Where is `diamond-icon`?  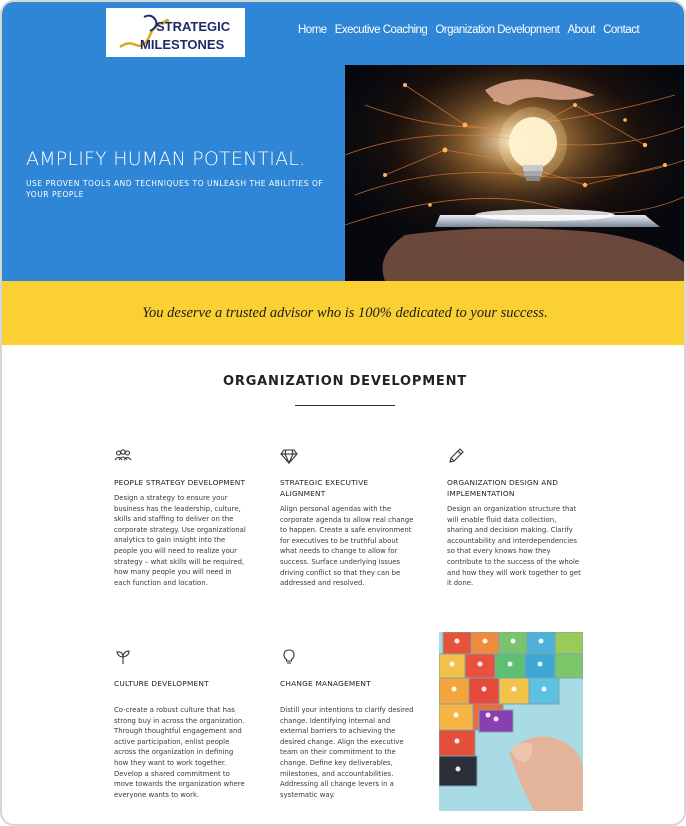
diamond-icon is located at coordinates (289, 457).